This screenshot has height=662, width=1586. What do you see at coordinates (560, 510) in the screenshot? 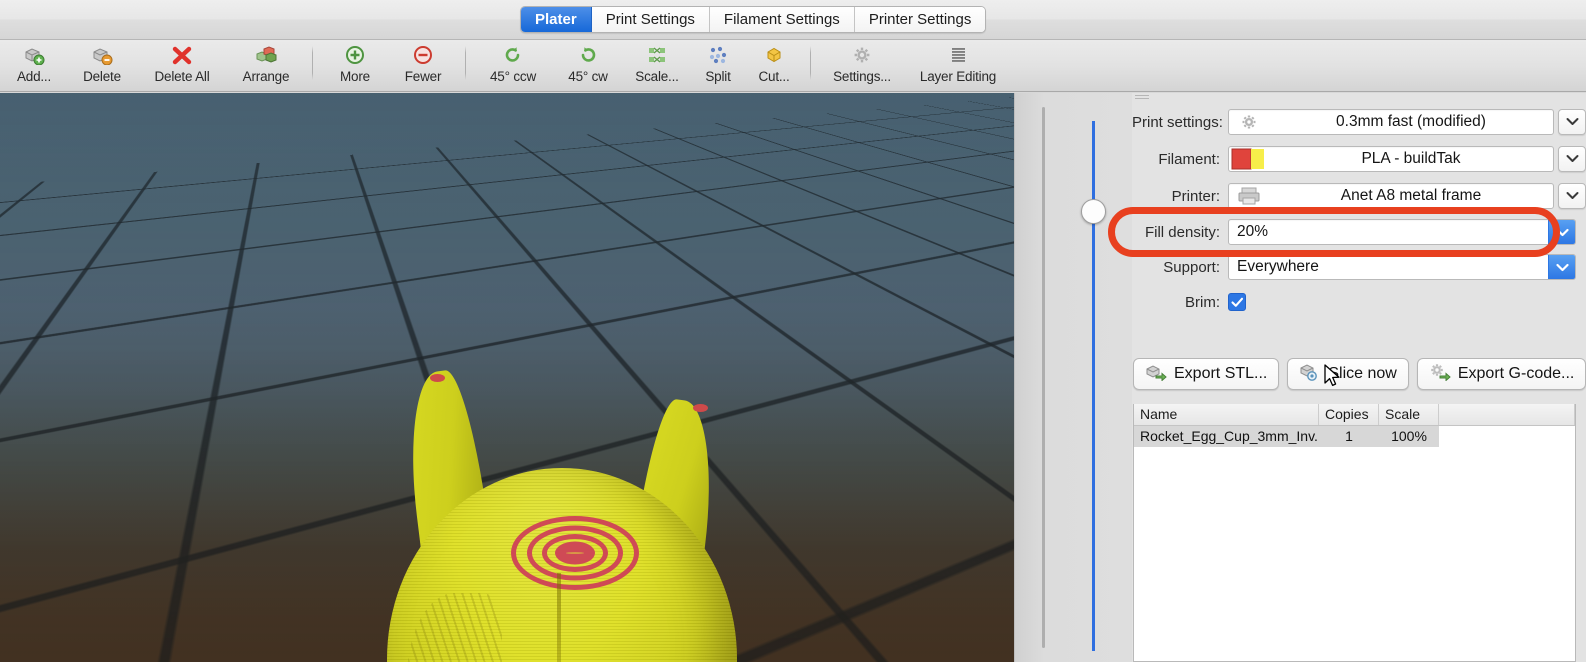
I see `model-object` at bounding box center [560, 510].